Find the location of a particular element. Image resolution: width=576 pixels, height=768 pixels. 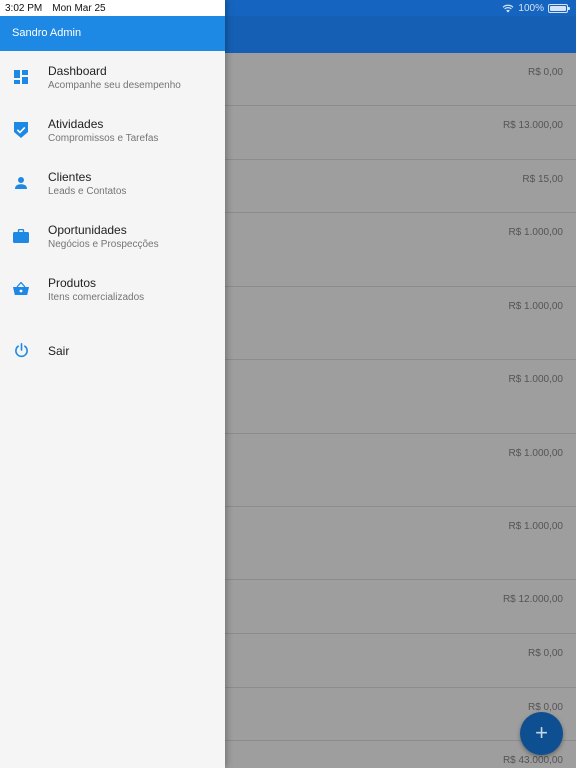

list-item-value: R$ 13.000,00 is located at coordinates (532, 125).